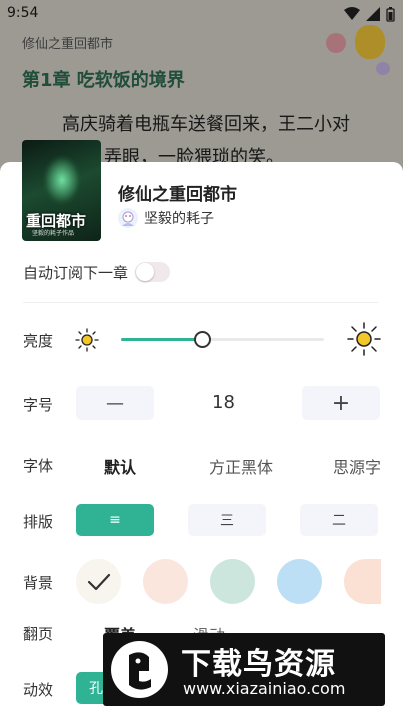  Describe the element at coordinates (120, 466) in the screenshot. I see `font-option-default: 默认` at that location.